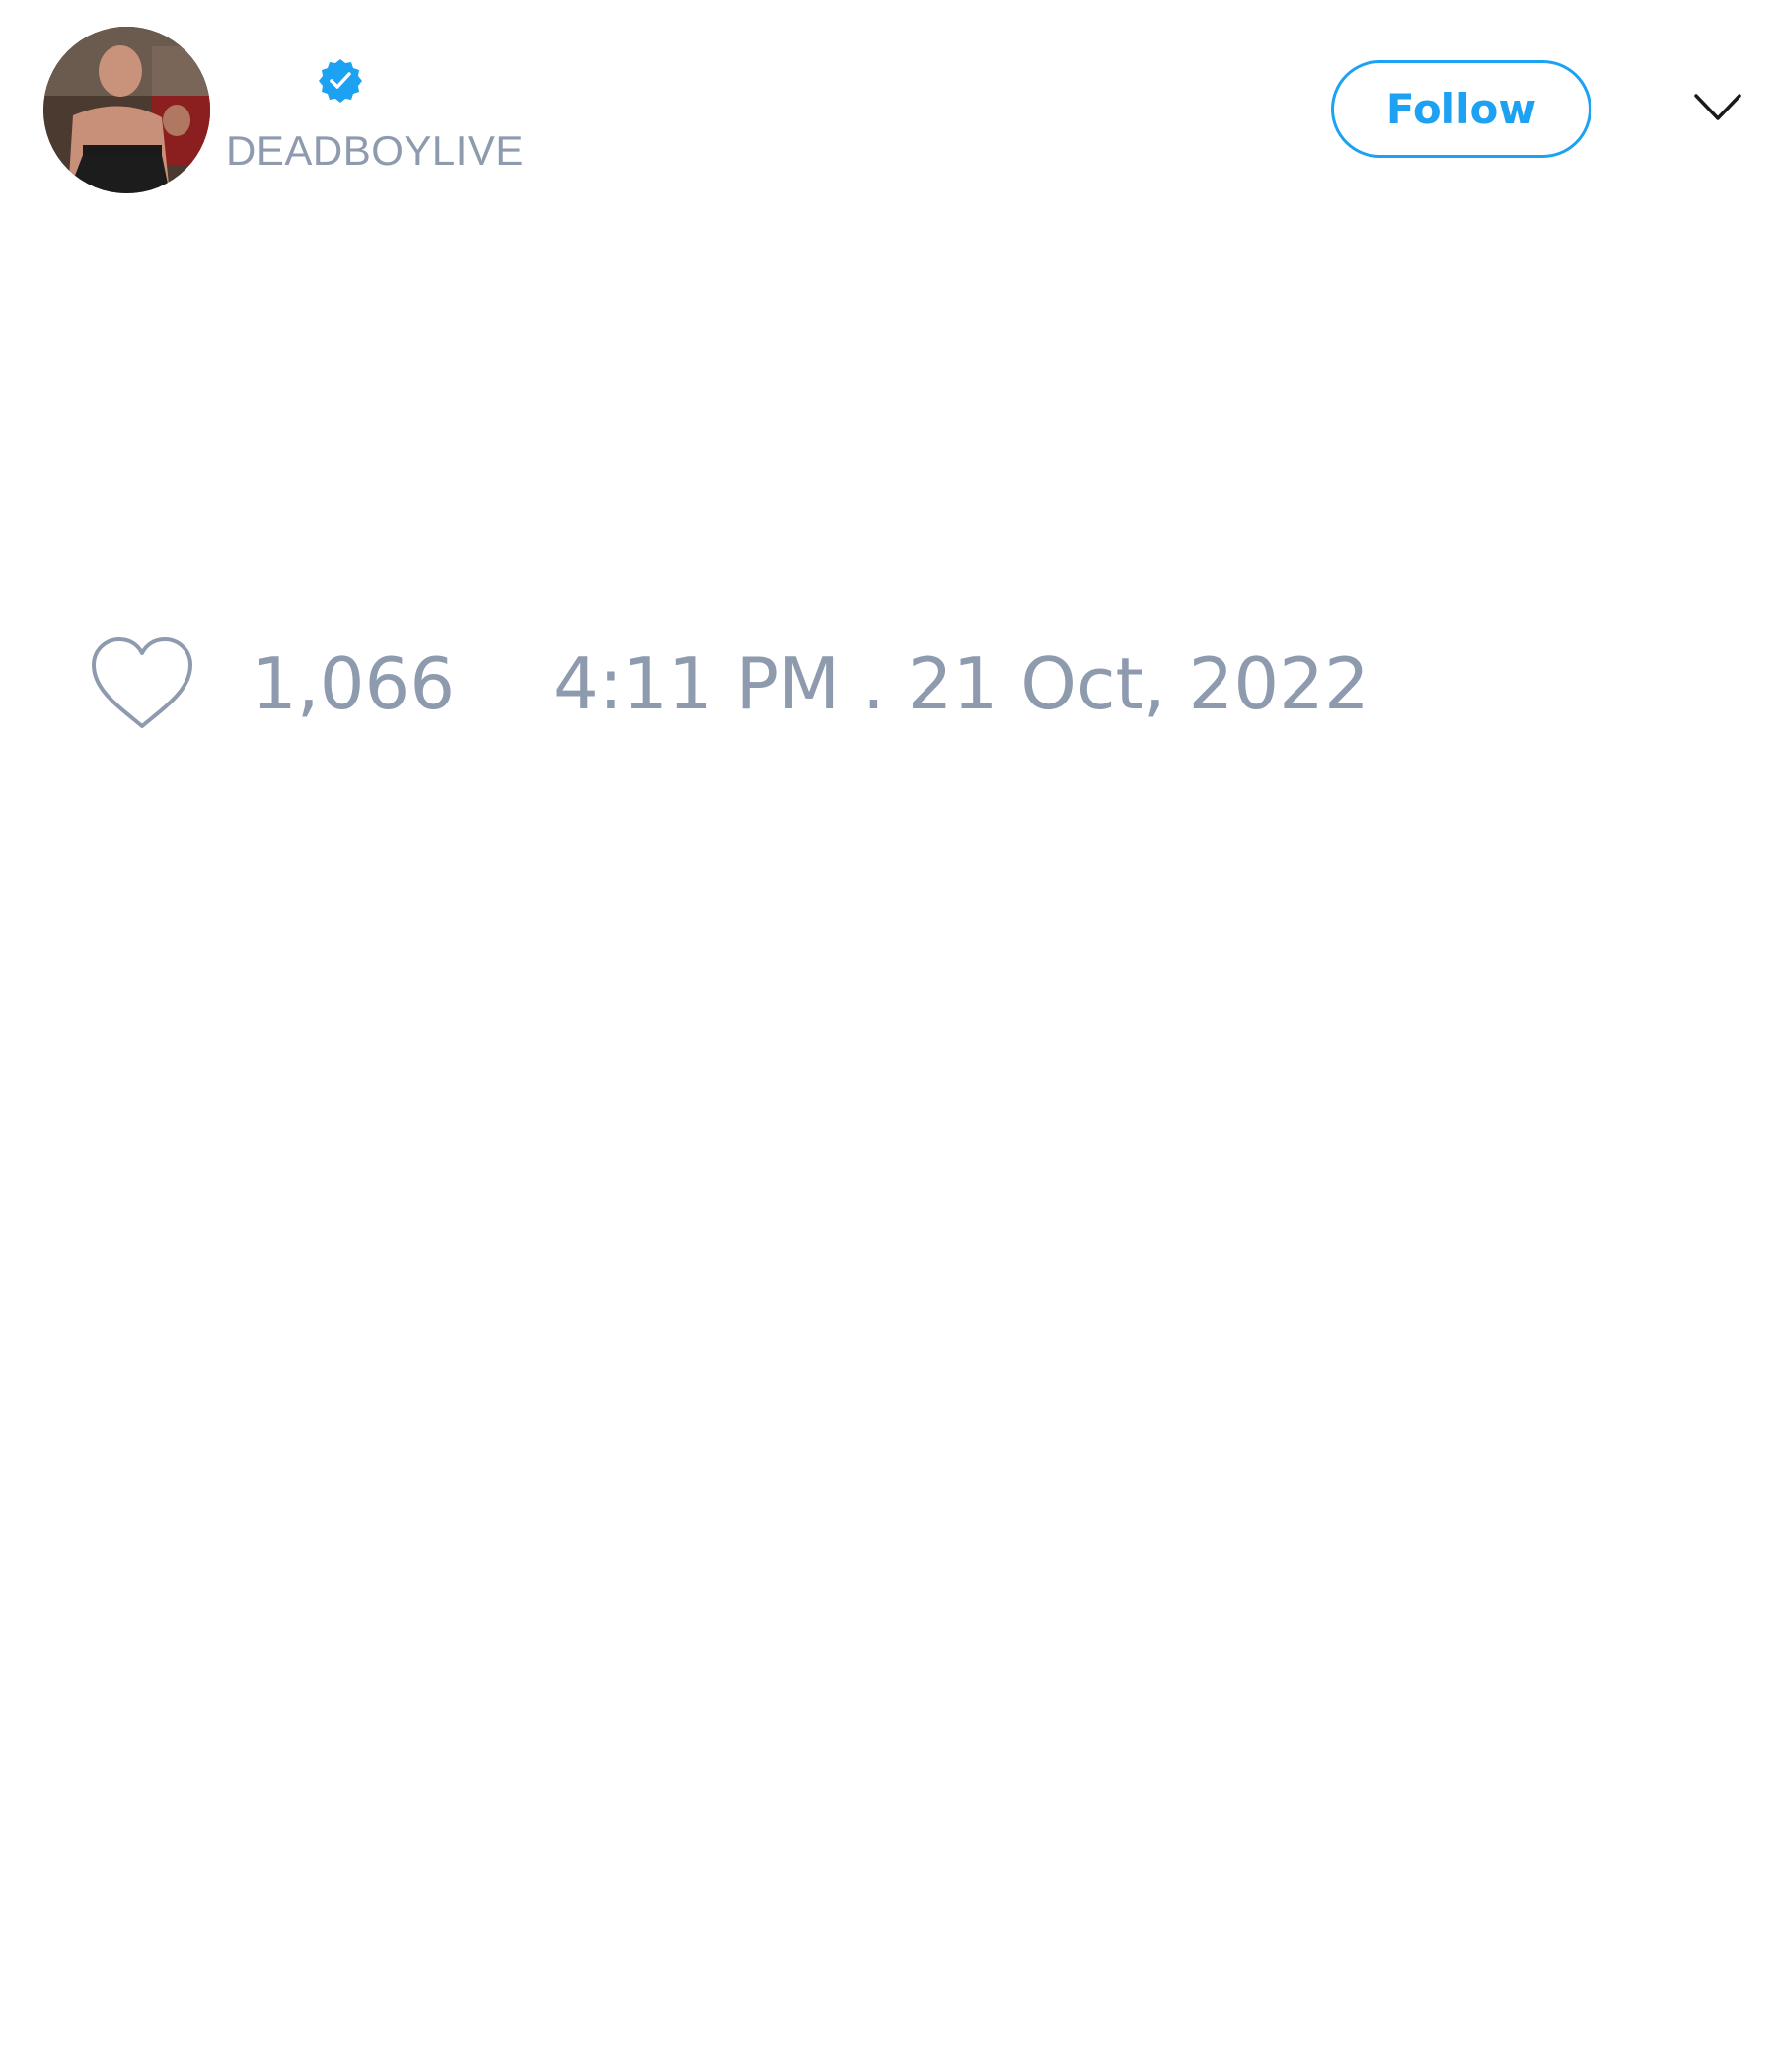  Describe the element at coordinates (354, 684) in the screenshot. I see `like-count: 1,066` at that location.